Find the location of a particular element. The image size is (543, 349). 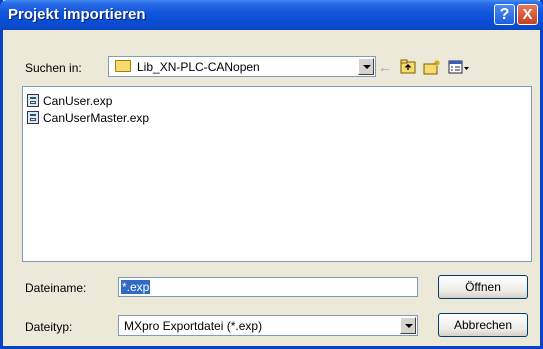

close-button: X is located at coordinates (527, 14).